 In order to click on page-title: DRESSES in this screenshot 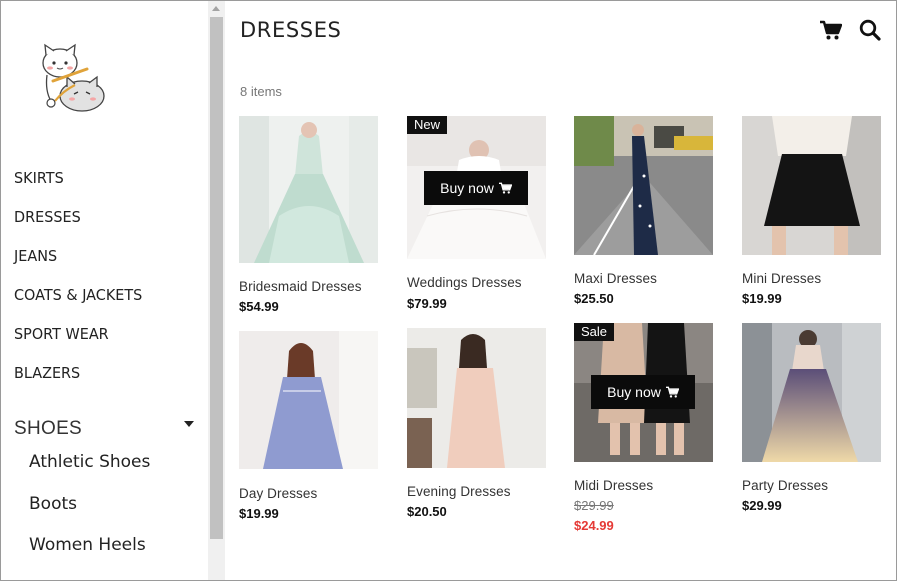, I will do `click(291, 30)`.